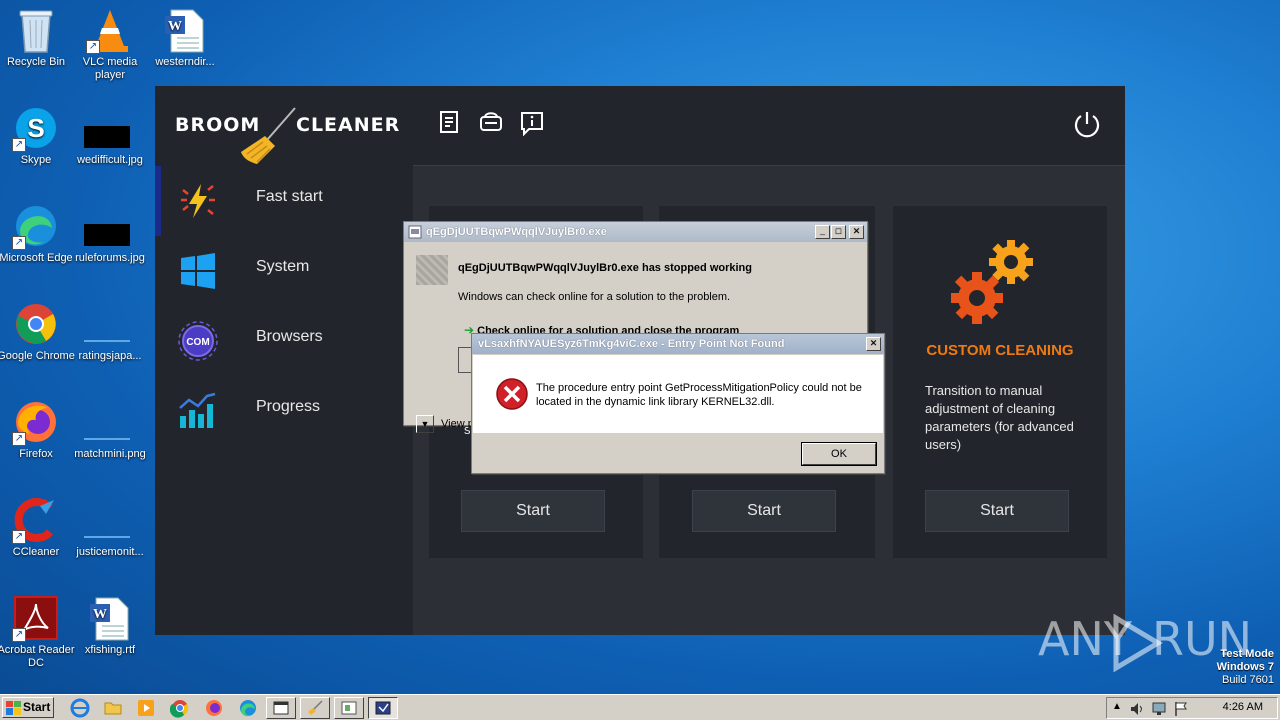 The width and height of the screenshot is (1280, 720). I want to click on test-mode-line: Windows 7, so click(1245, 667).